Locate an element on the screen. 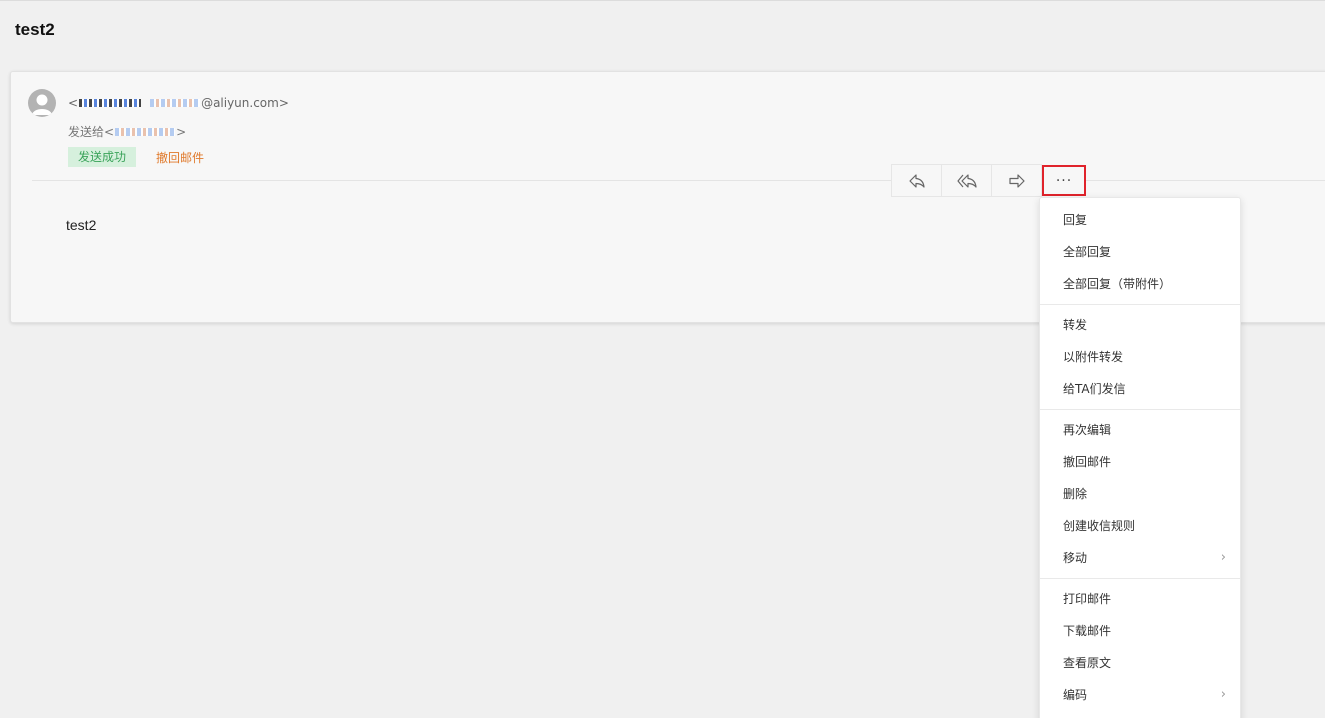 This screenshot has width=1325, height=718. menu-item-label: 回复 is located at coordinates (1075, 220).